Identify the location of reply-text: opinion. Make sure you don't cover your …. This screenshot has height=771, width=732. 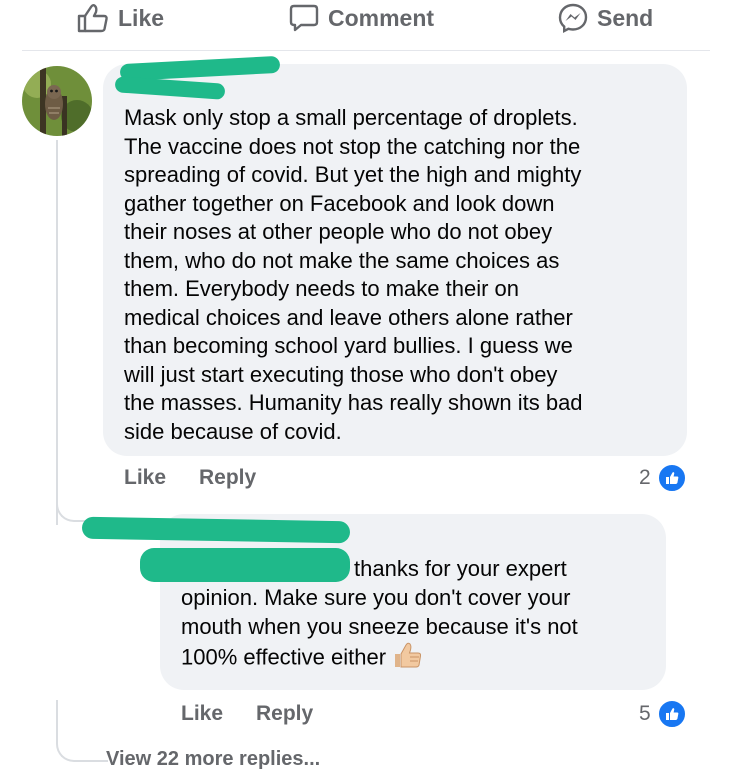
(421, 629).